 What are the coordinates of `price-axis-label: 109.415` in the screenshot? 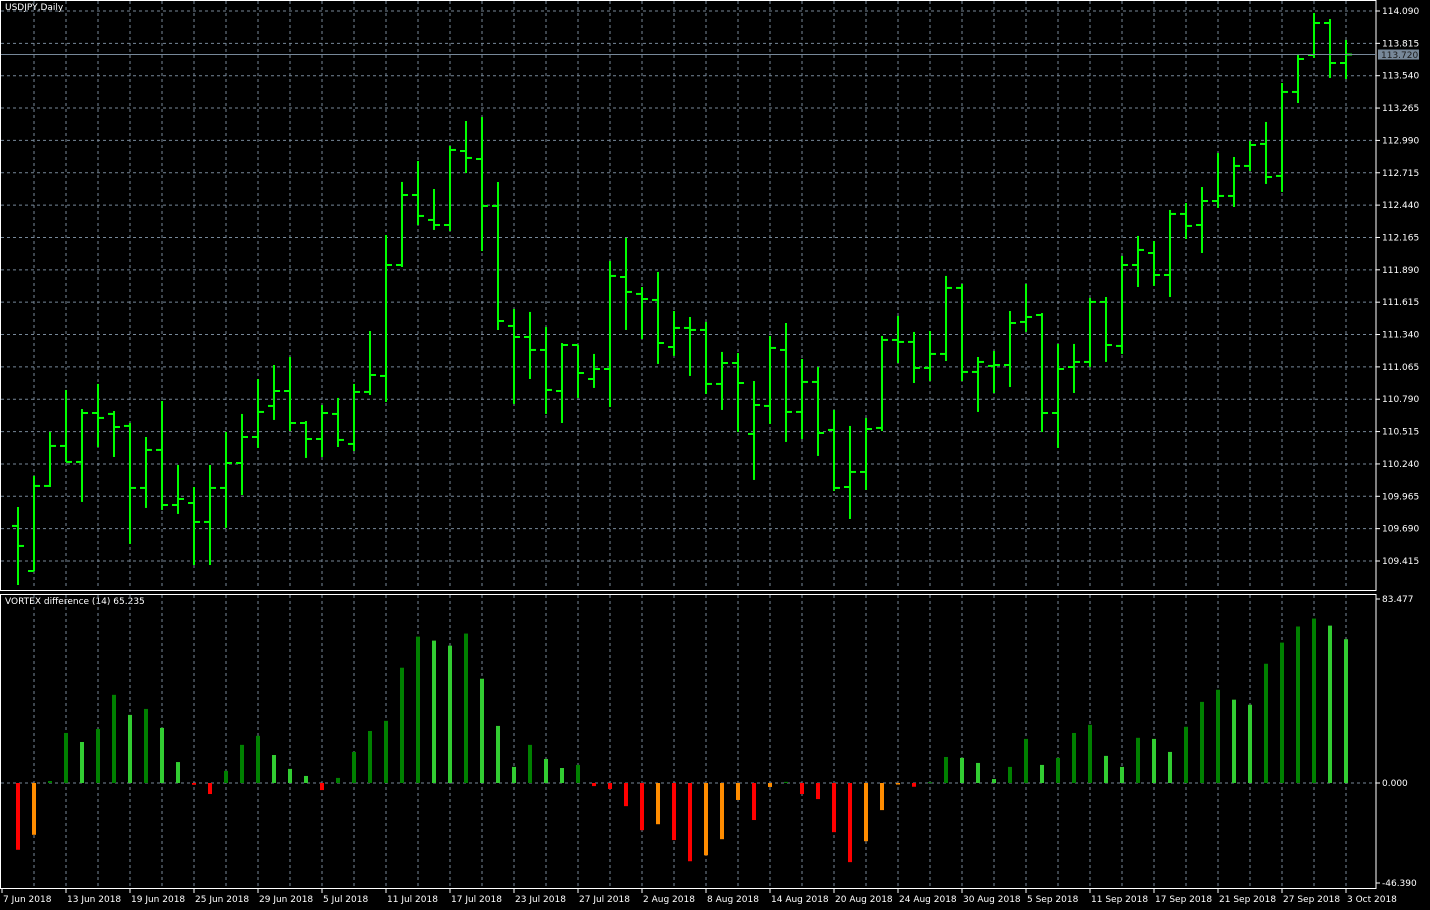 It's located at (1400, 562).